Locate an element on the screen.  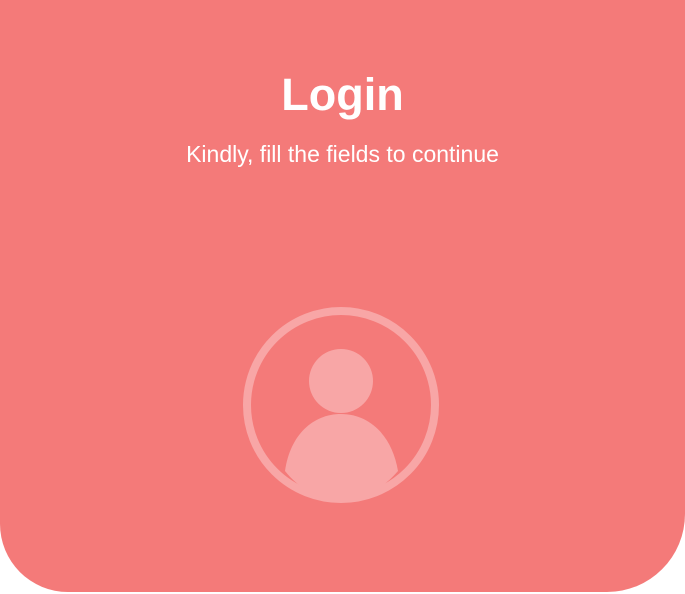
page-title: Login is located at coordinates (342, 94).